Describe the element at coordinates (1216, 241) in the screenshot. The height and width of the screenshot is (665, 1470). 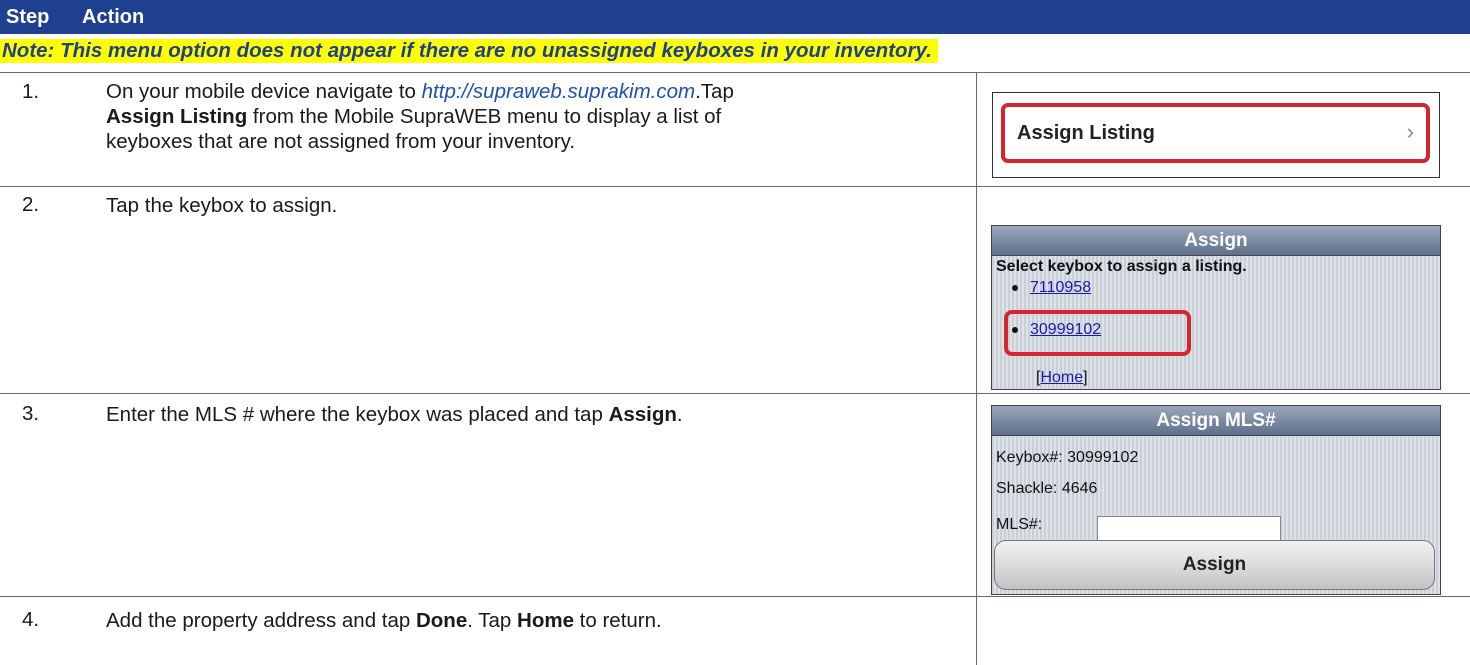
I see `panel-title: Assign` at that location.